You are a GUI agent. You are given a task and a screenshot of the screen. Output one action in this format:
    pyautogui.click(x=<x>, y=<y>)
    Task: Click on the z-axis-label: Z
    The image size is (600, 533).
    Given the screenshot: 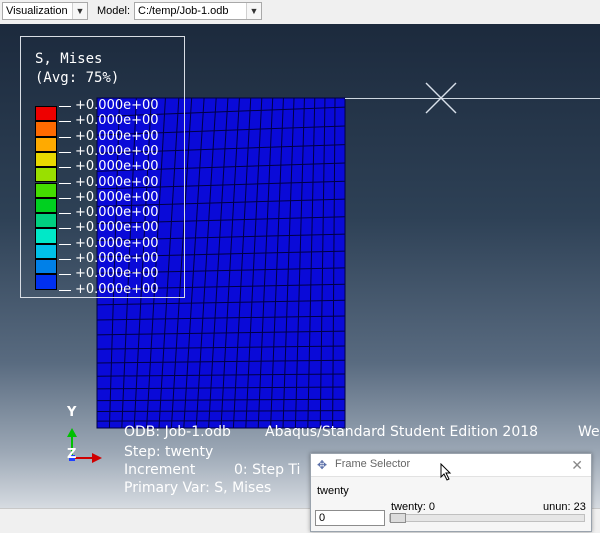 What is the action you would take?
    pyautogui.click(x=71, y=454)
    